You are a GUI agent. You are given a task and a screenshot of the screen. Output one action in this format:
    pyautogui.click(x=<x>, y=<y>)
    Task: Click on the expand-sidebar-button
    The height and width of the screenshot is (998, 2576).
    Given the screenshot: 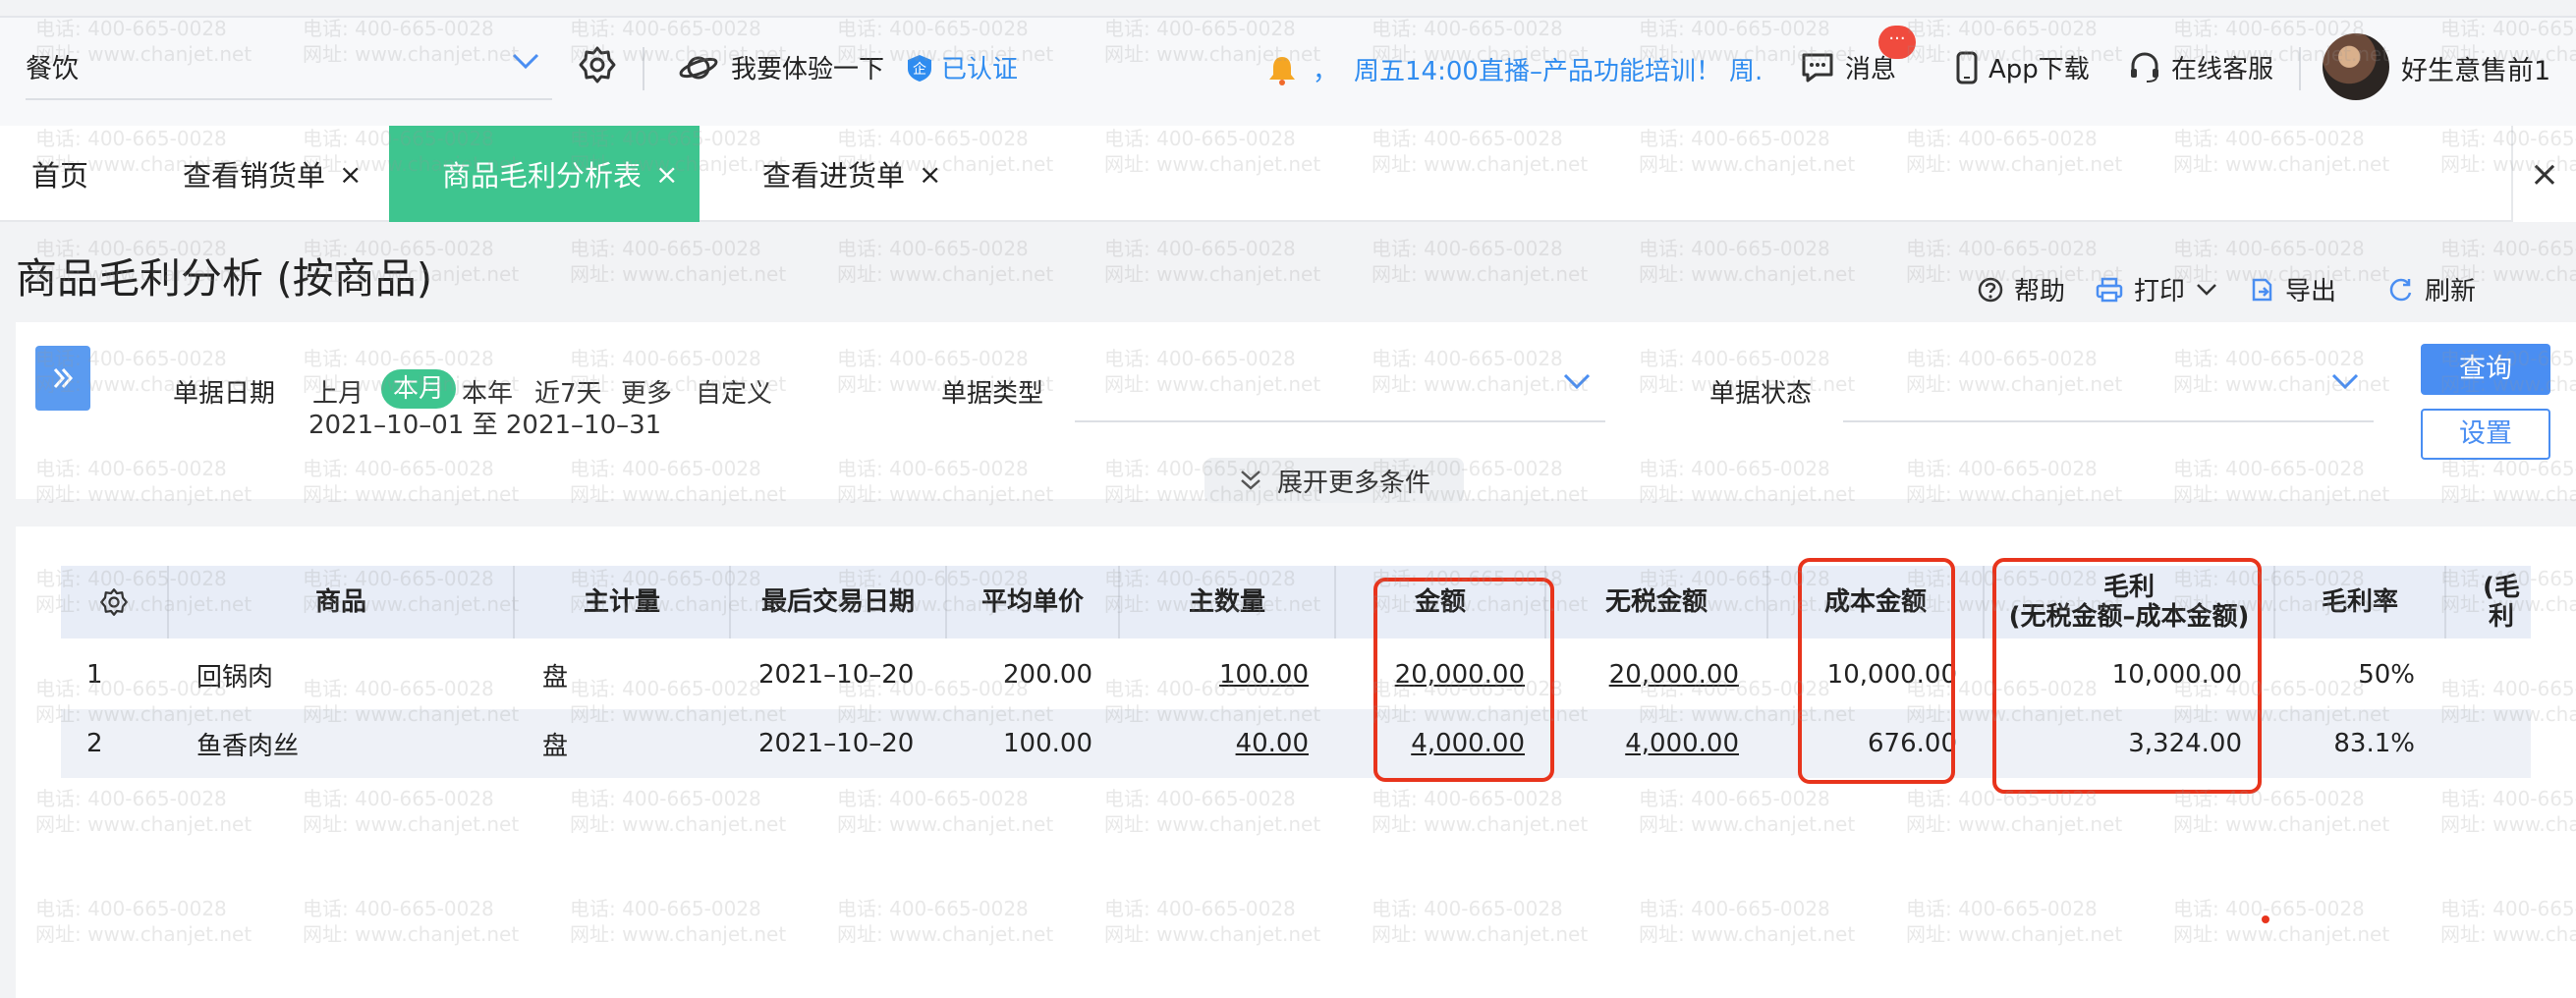 What is the action you would take?
    pyautogui.click(x=62, y=378)
    